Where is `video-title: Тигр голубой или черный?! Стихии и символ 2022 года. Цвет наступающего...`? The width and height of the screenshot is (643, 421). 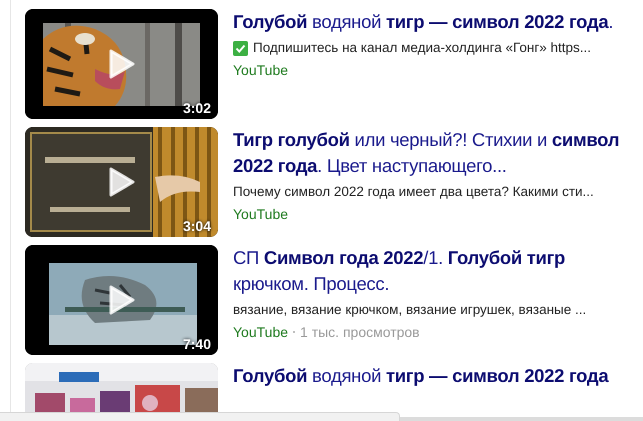 video-title: Тигр голубой или черный?! Стихии и символ 2022 года. Цвет наступающего... is located at coordinates (430, 153).